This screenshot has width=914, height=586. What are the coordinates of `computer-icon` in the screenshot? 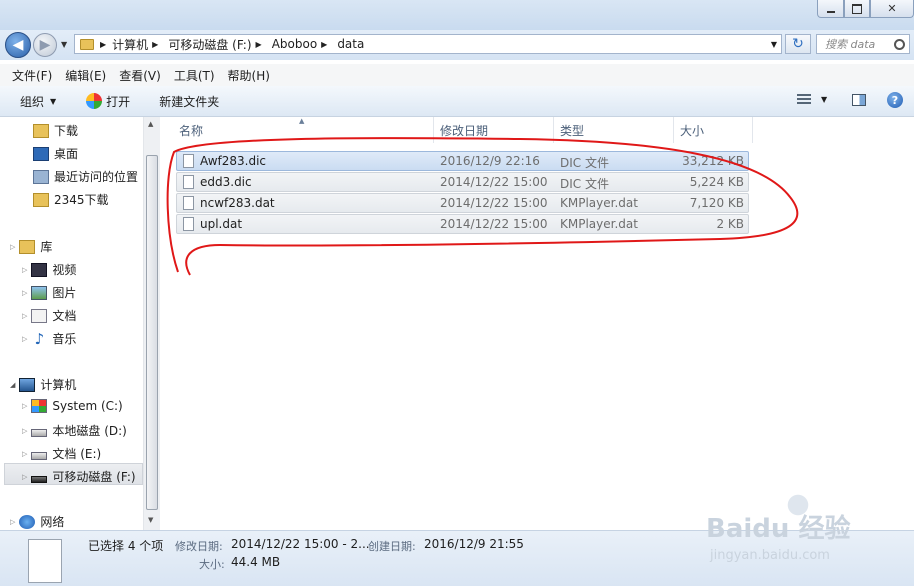 It's located at (27, 384).